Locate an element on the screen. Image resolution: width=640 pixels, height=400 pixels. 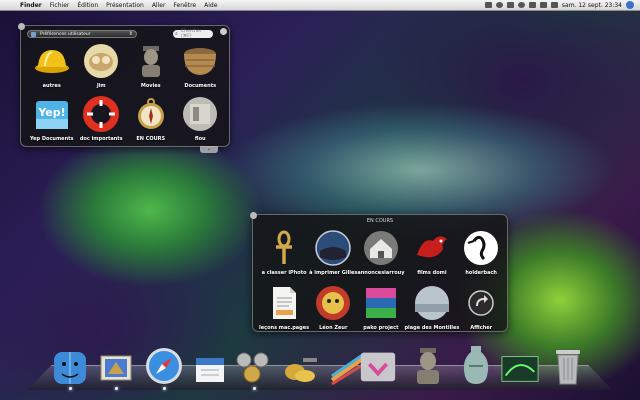
folder-icon is located at coordinates (33, 34).